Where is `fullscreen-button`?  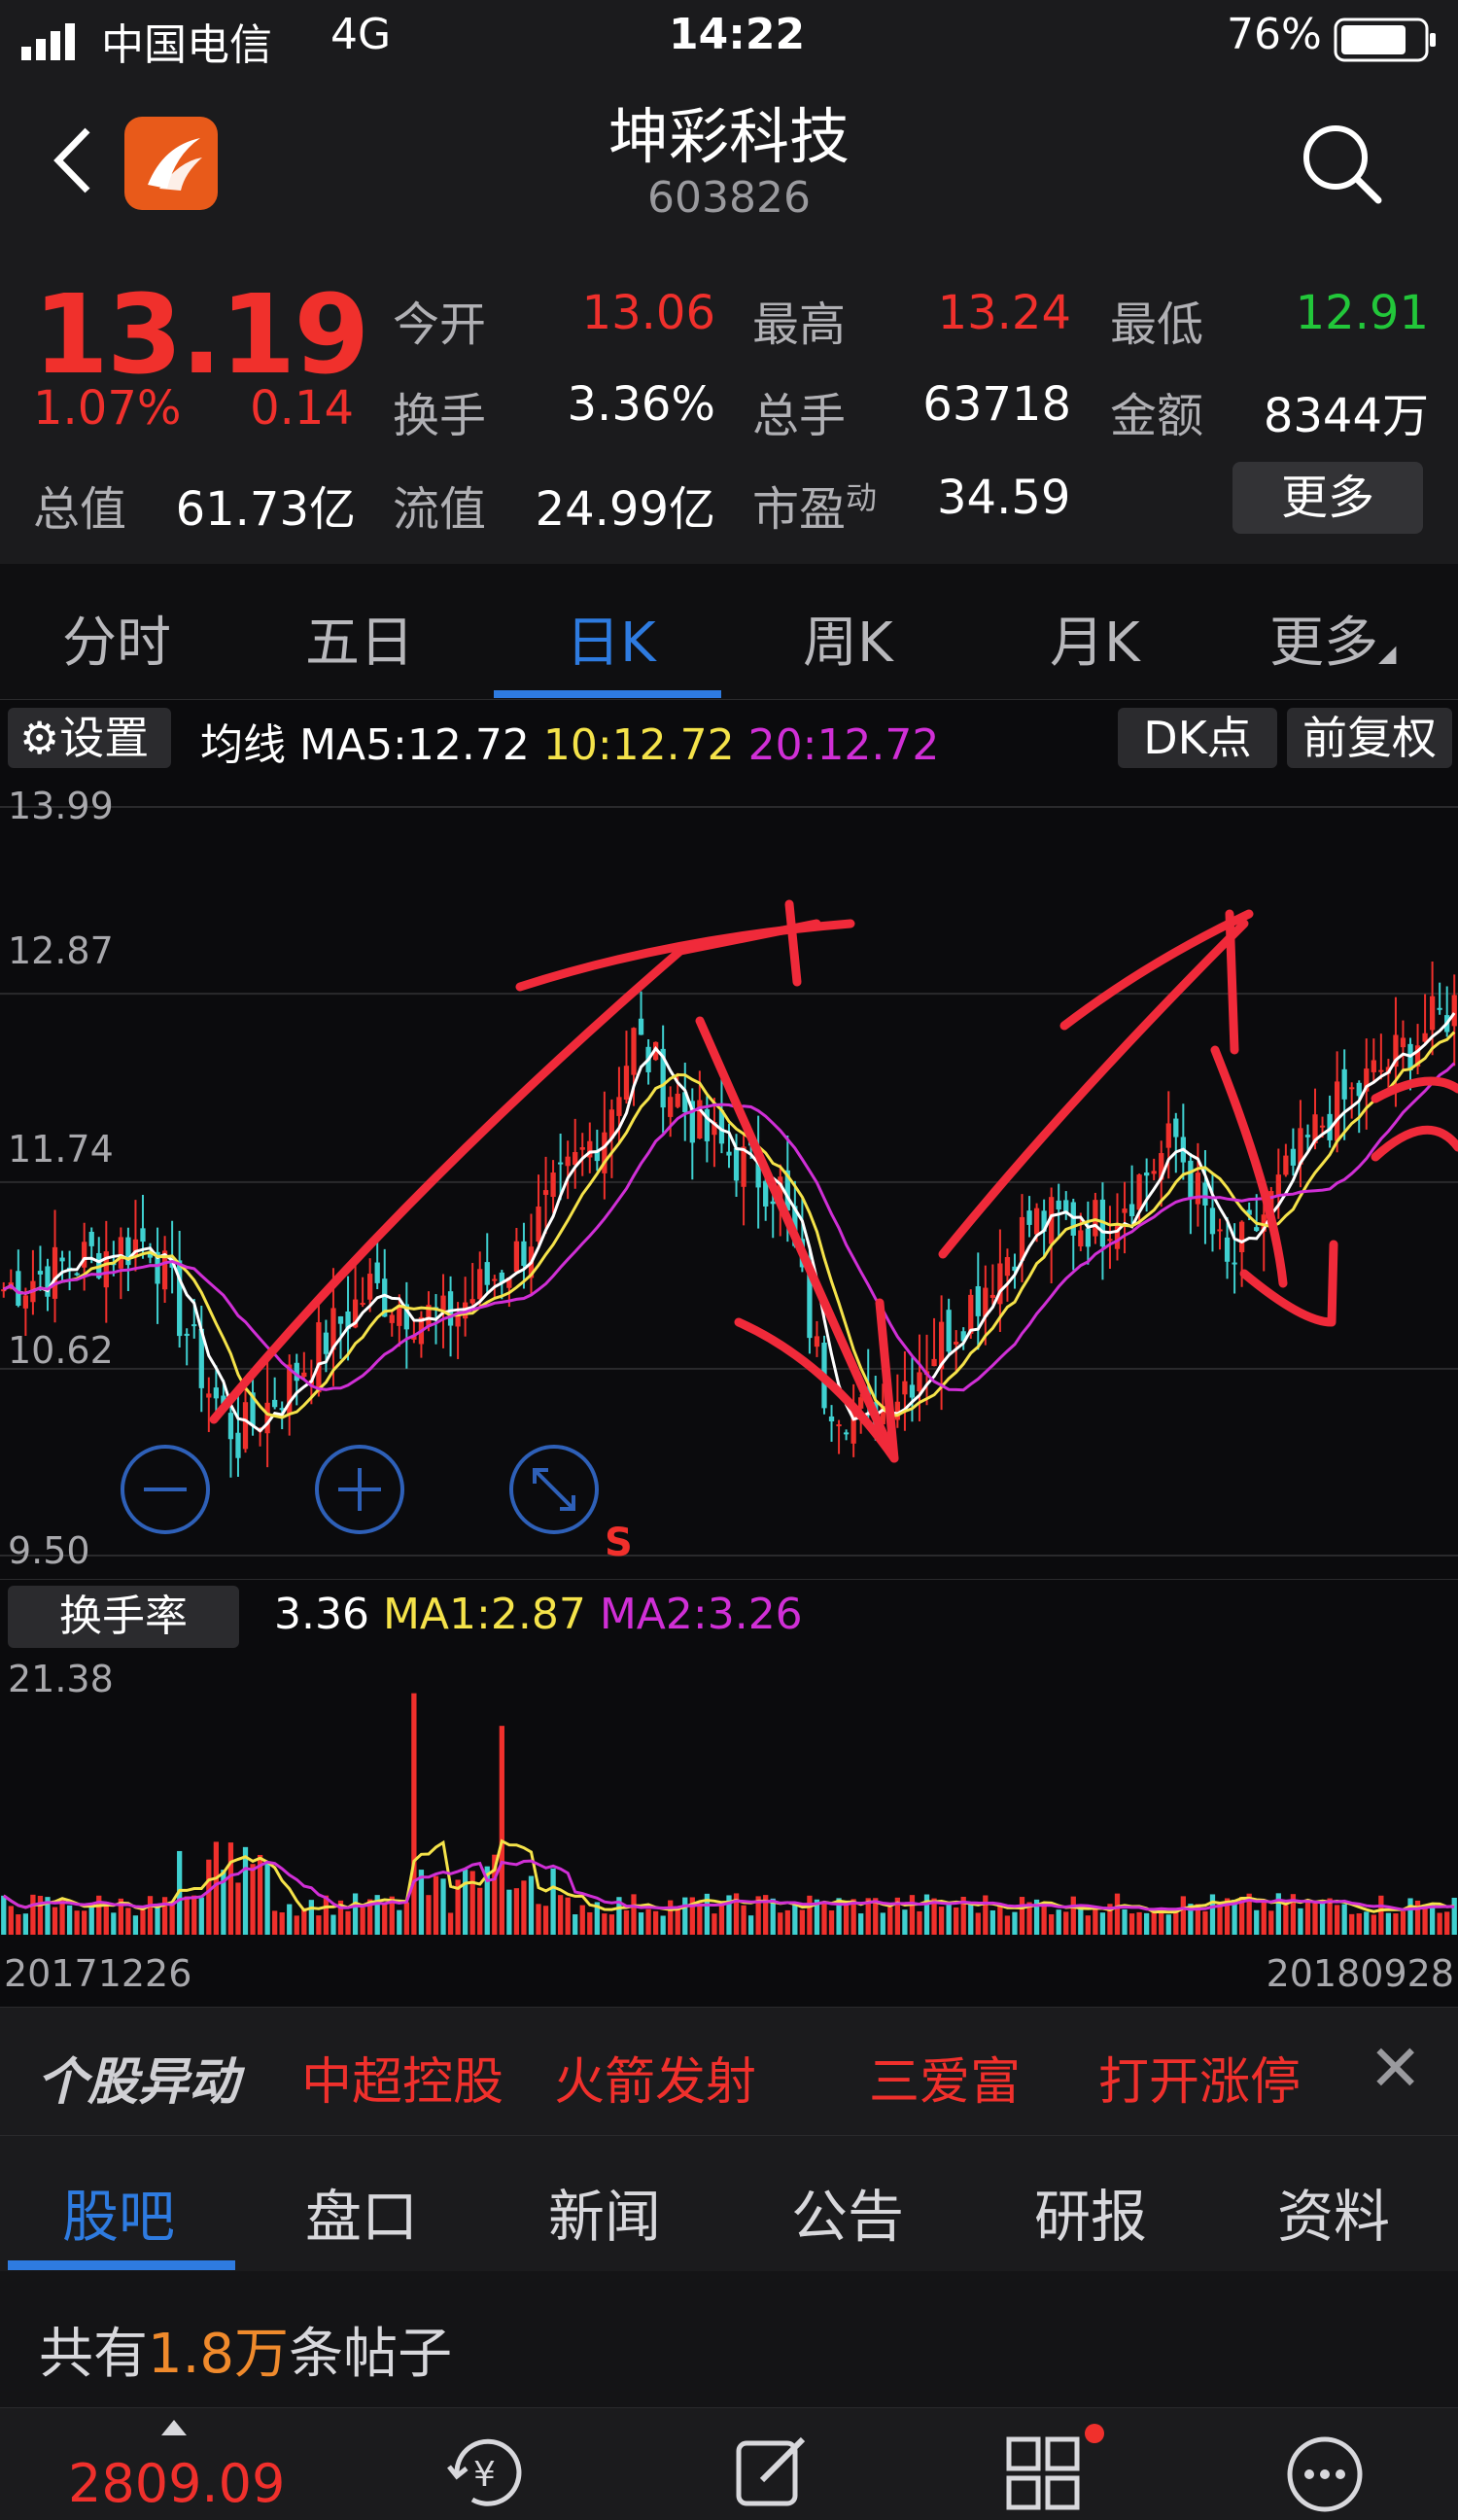 fullscreen-button is located at coordinates (554, 1489).